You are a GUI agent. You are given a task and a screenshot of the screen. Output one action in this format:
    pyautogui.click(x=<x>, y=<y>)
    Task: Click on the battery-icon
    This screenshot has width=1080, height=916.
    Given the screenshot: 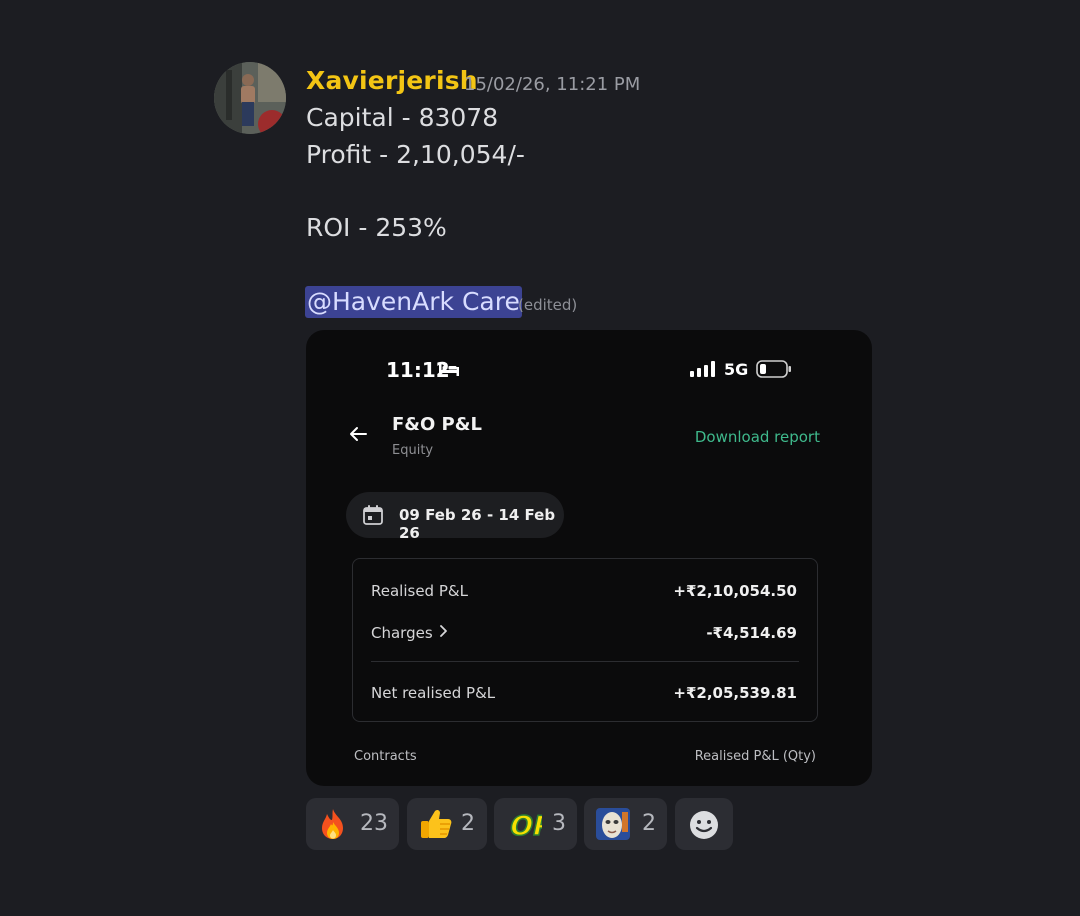 What is the action you would take?
    pyautogui.click(x=773, y=369)
    